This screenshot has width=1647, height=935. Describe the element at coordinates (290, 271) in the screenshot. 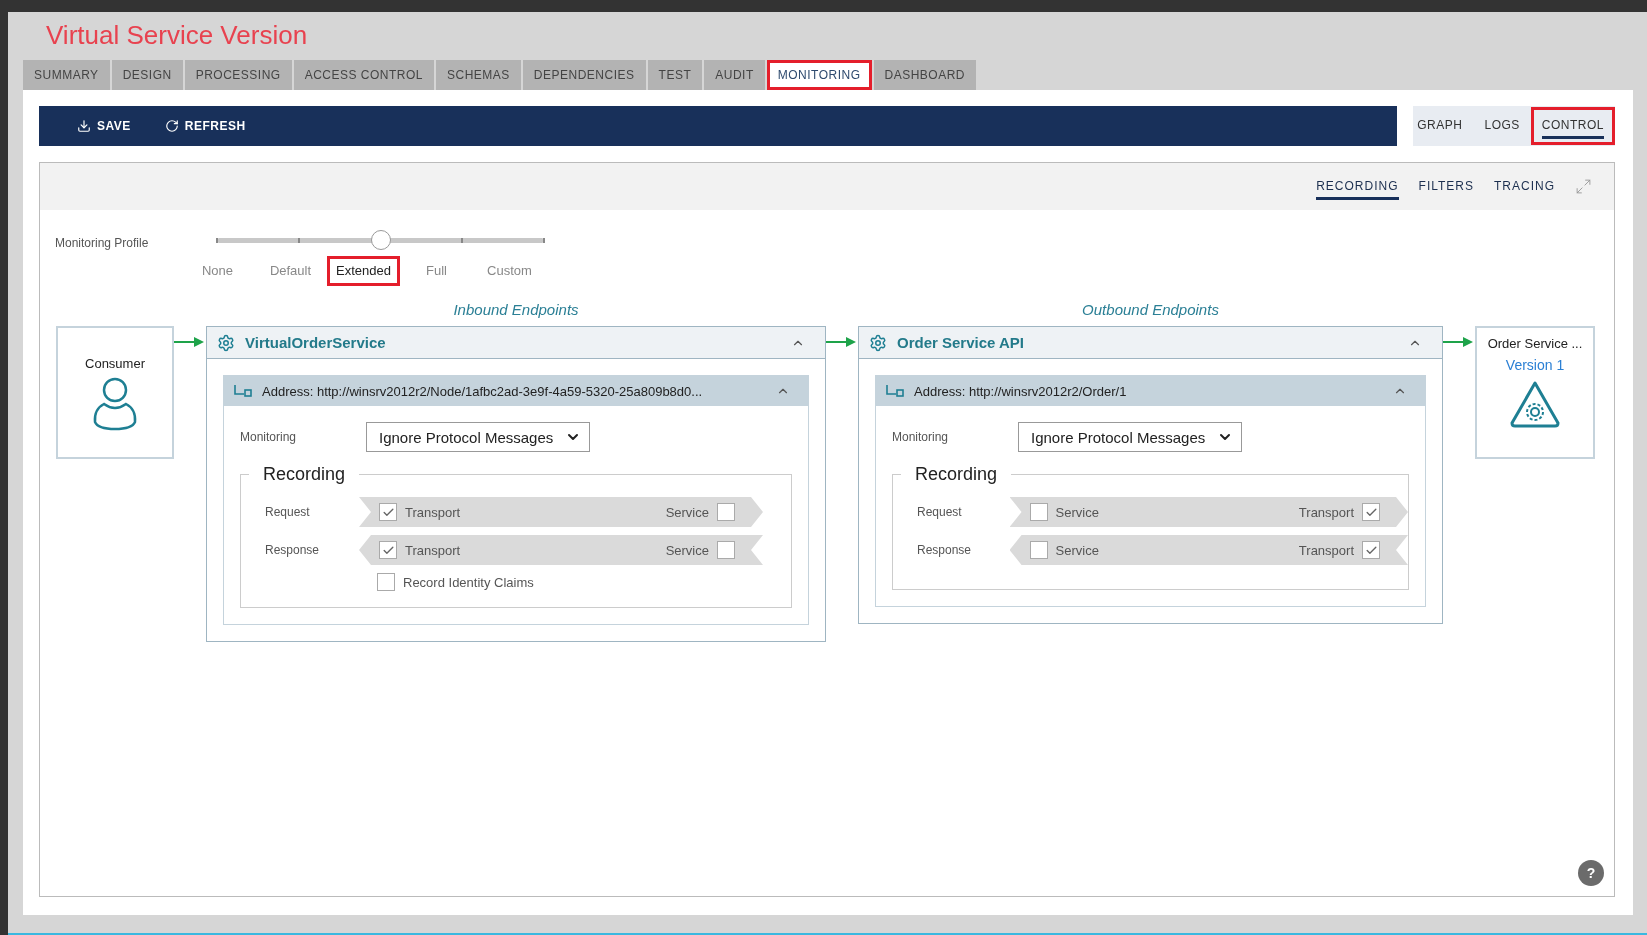

I see `slider-stop-label: Default` at that location.